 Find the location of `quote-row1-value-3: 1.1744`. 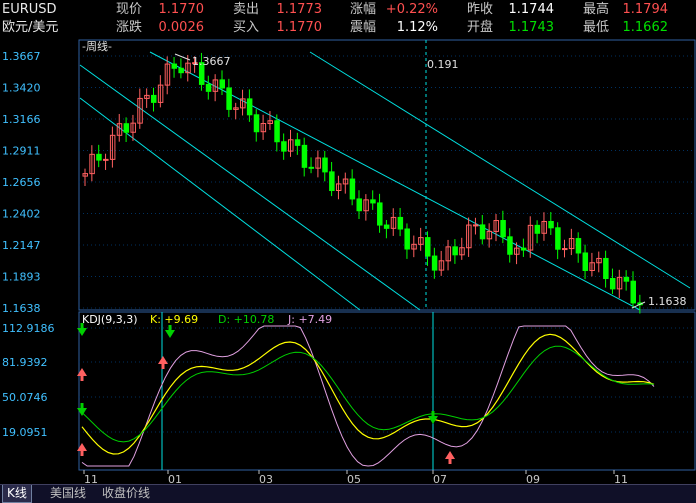

quote-row1-value-3: 1.1744 is located at coordinates (546, 10).